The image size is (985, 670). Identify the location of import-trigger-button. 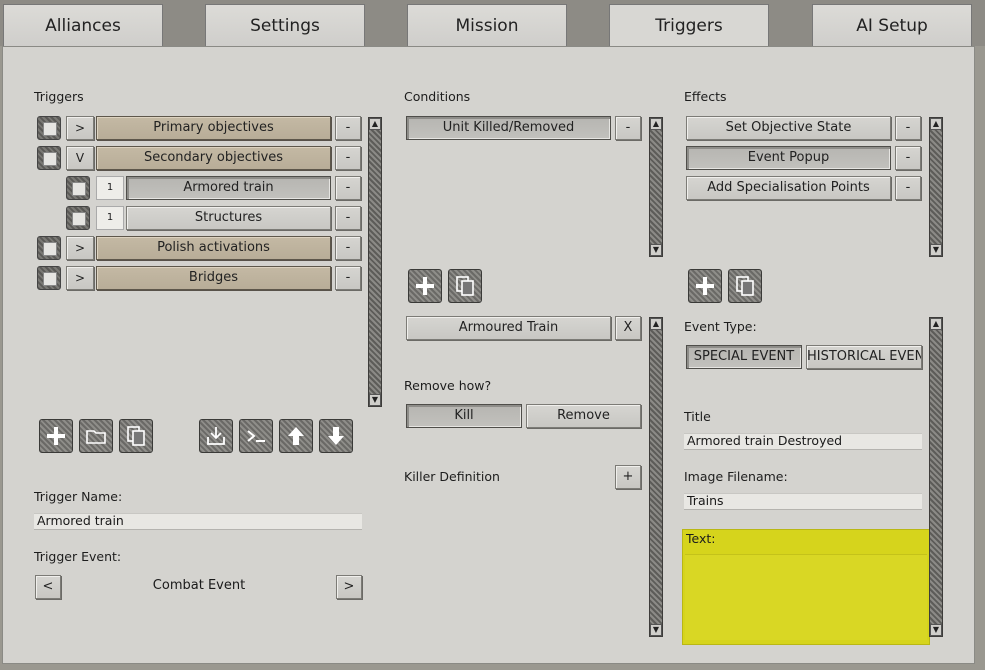
(216, 436).